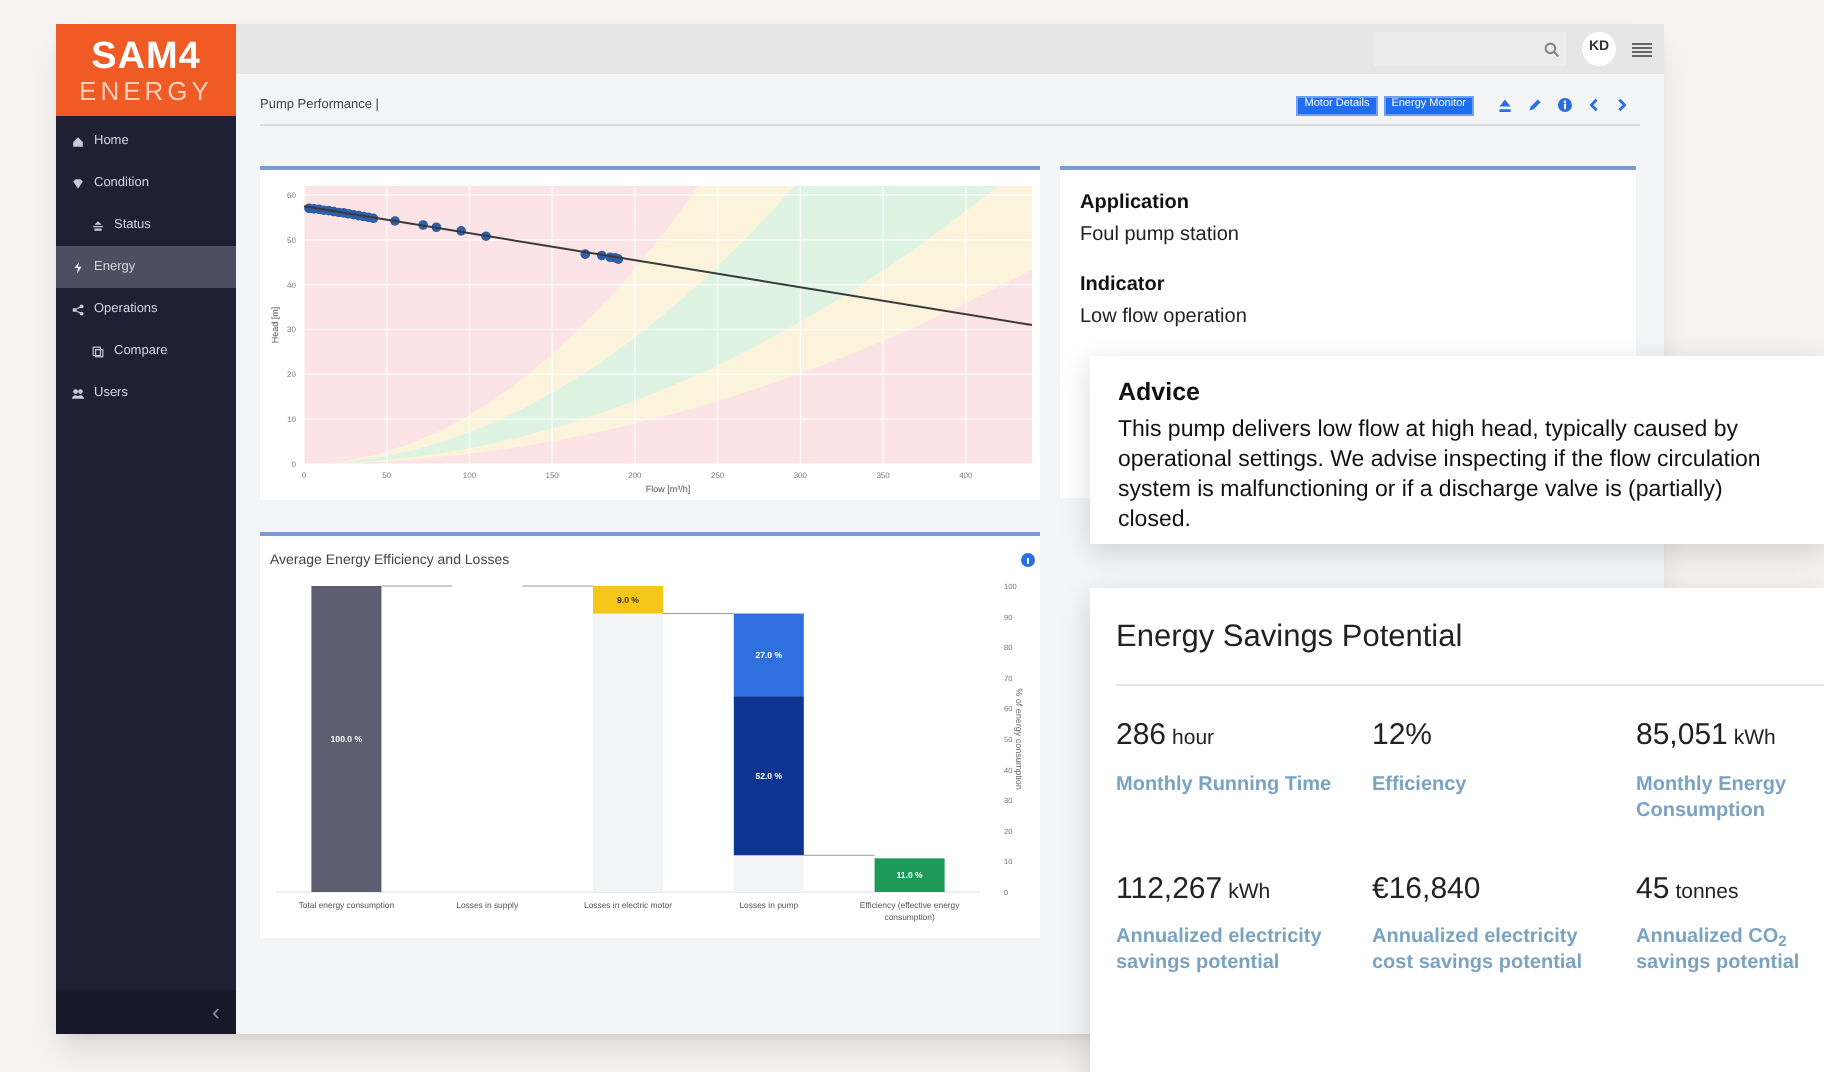  Describe the element at coordinates (1402, 736) in the screenshot. I see `metric-value: 12%` at that location.